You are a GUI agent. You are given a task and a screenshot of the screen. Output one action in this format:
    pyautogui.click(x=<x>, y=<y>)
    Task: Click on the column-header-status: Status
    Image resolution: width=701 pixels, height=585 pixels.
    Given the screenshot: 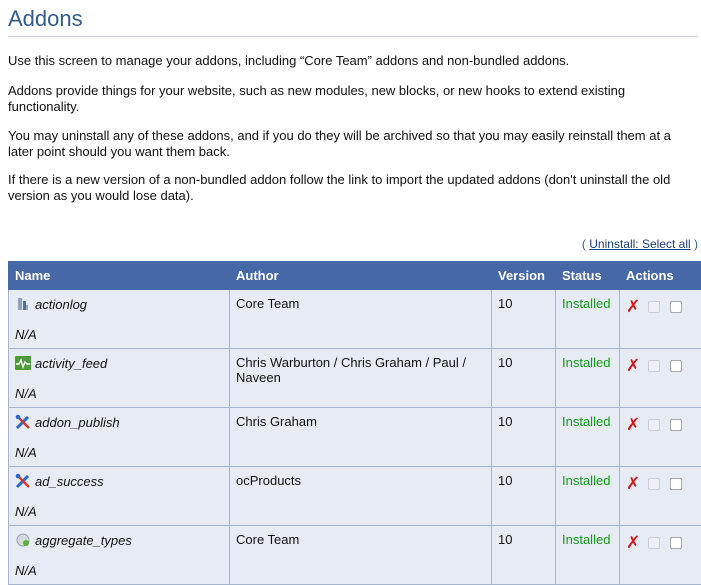 What is the action you would take?
    pyautogui.click(x=588, y=276)
    